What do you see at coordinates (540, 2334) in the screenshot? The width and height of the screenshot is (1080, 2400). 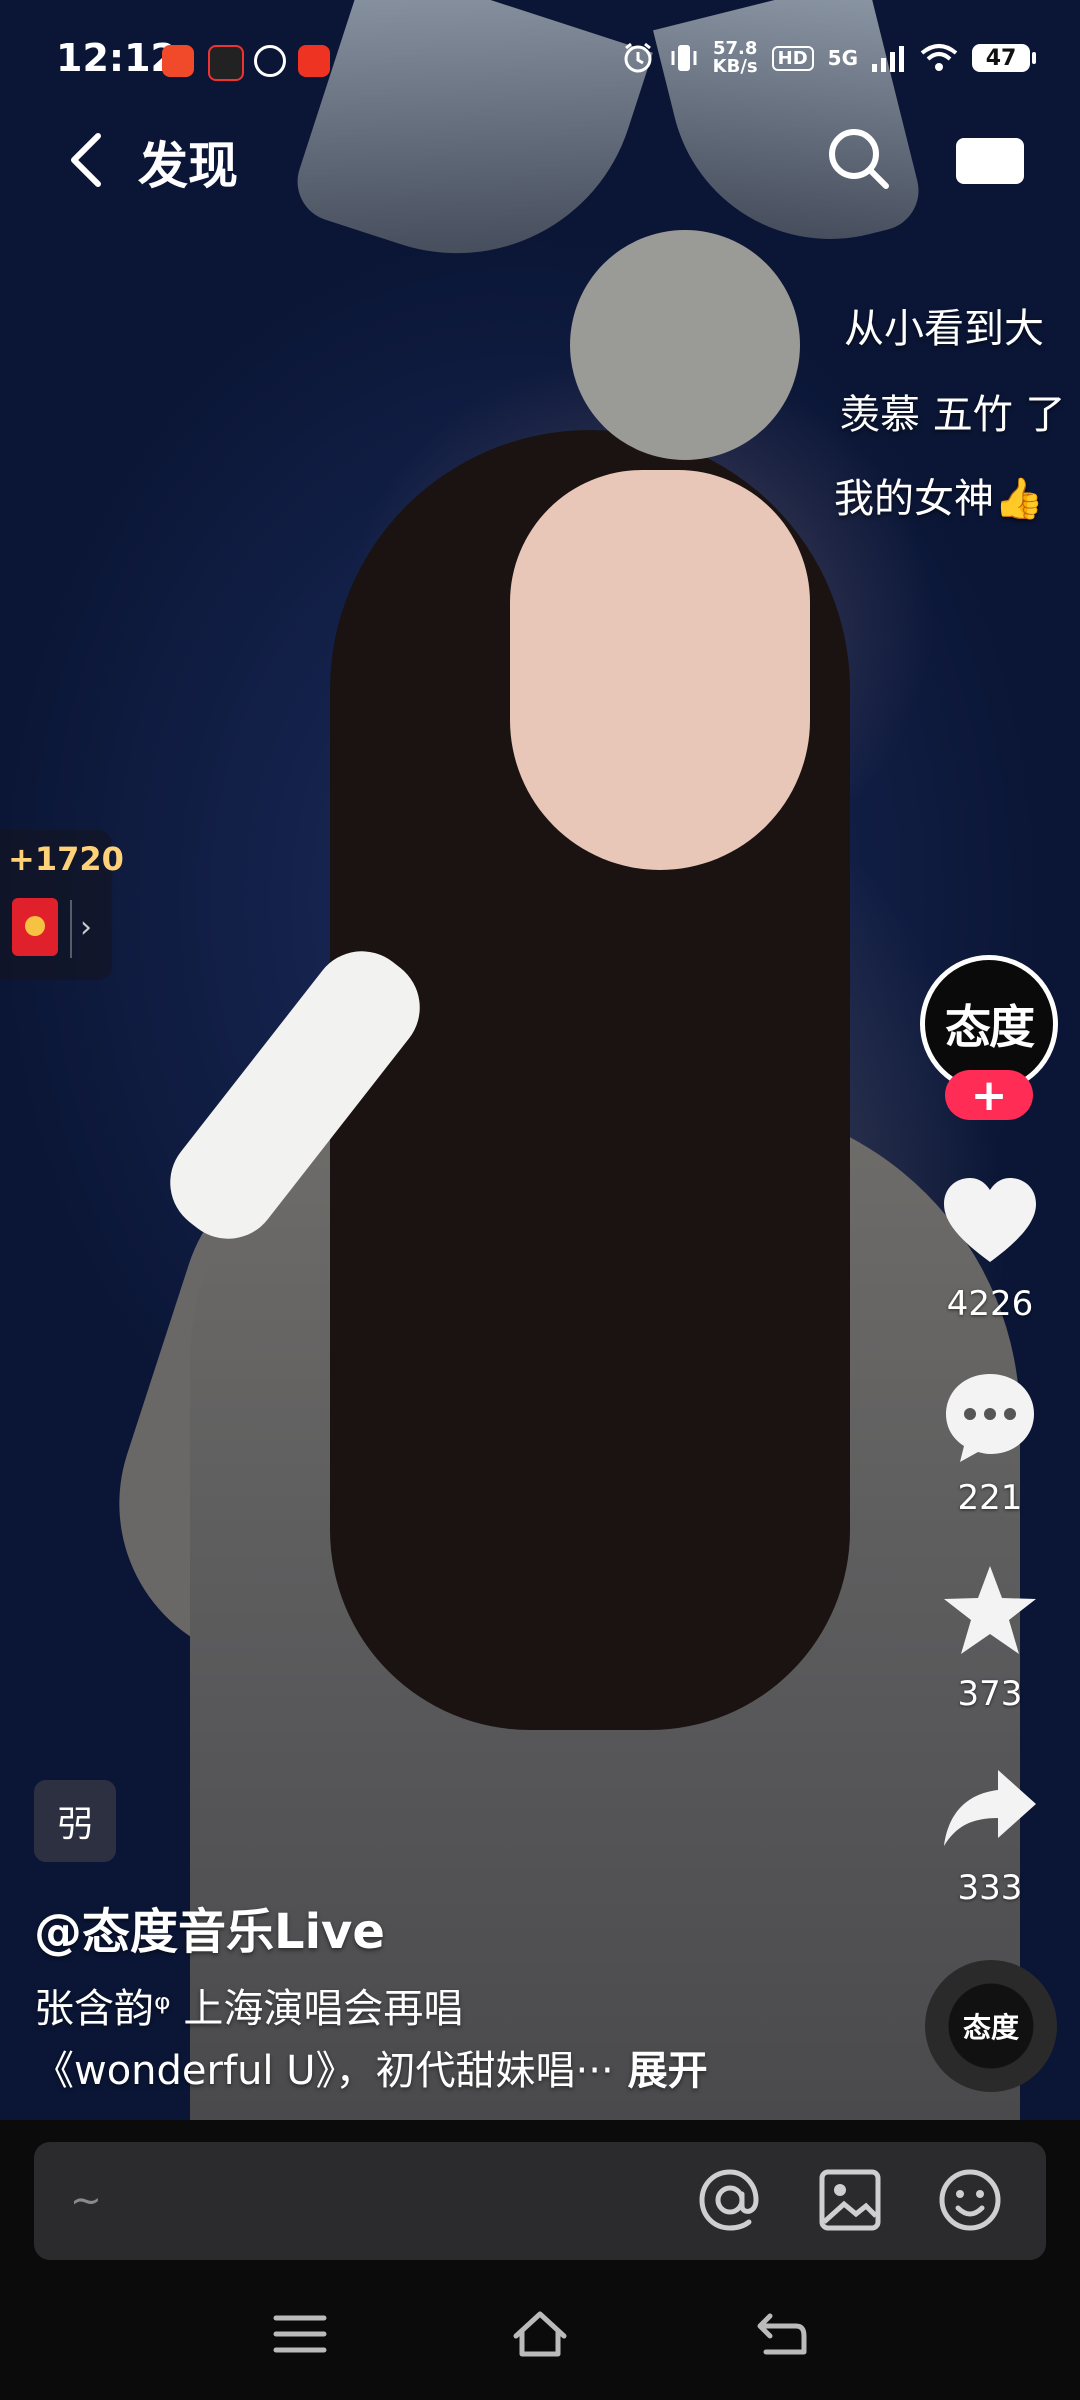 I see `home-icon` at bounding box center [540, 2334].